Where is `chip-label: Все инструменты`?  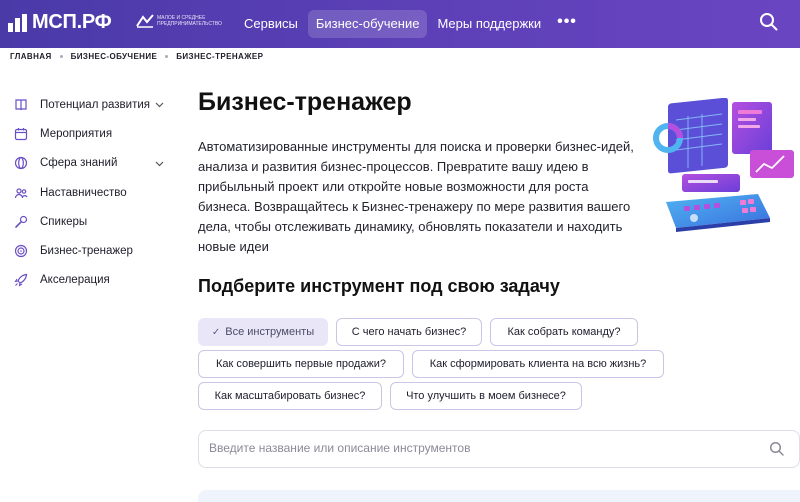 chip-label: Все инструменты is located at coordinates (270, 332).